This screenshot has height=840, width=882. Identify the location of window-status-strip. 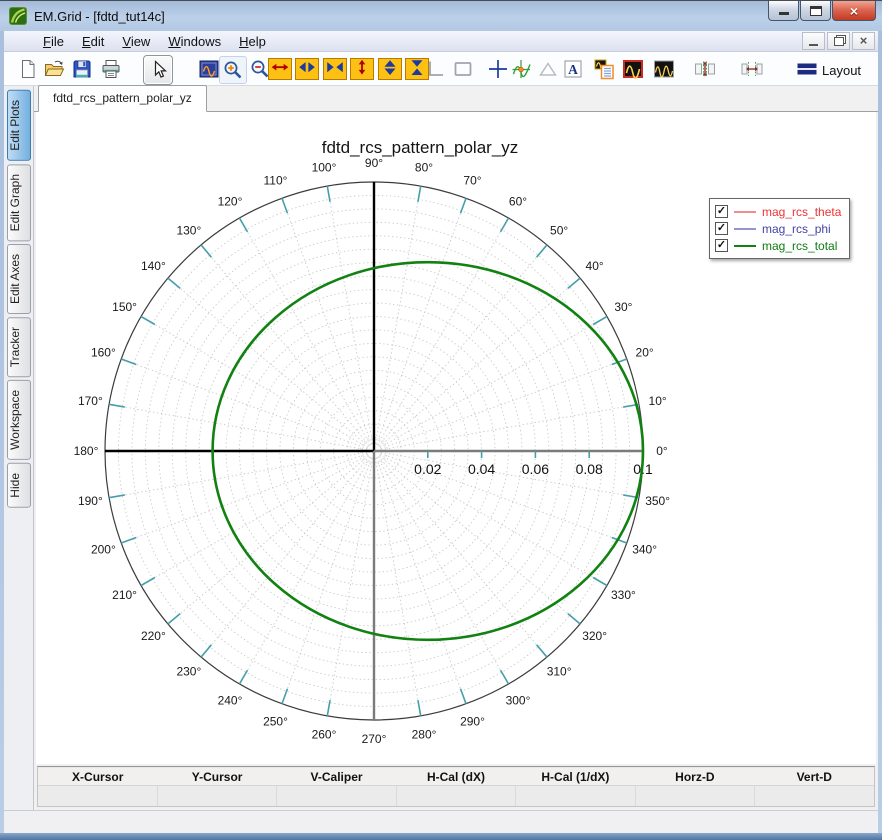
(441, 821).